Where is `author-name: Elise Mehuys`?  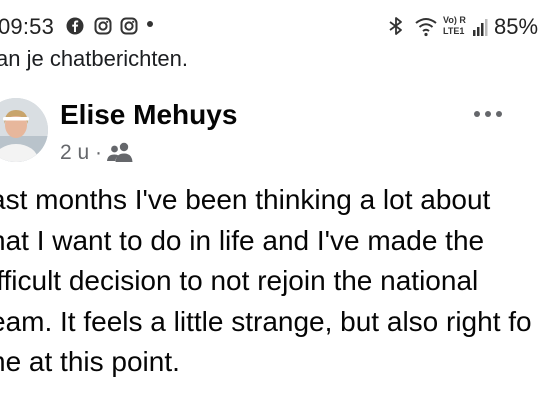
author-name: Elise Mehuys is located at coordinates (148, 115).